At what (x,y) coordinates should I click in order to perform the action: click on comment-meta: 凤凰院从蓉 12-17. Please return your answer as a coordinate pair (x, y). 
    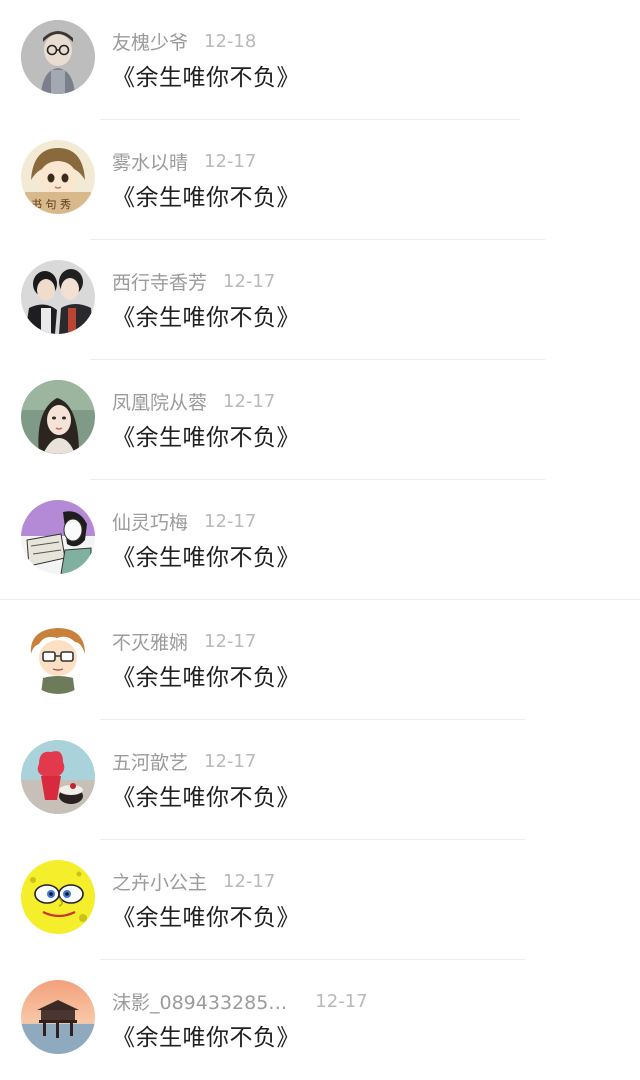
    Looking at the image, I should click on (193, 401).